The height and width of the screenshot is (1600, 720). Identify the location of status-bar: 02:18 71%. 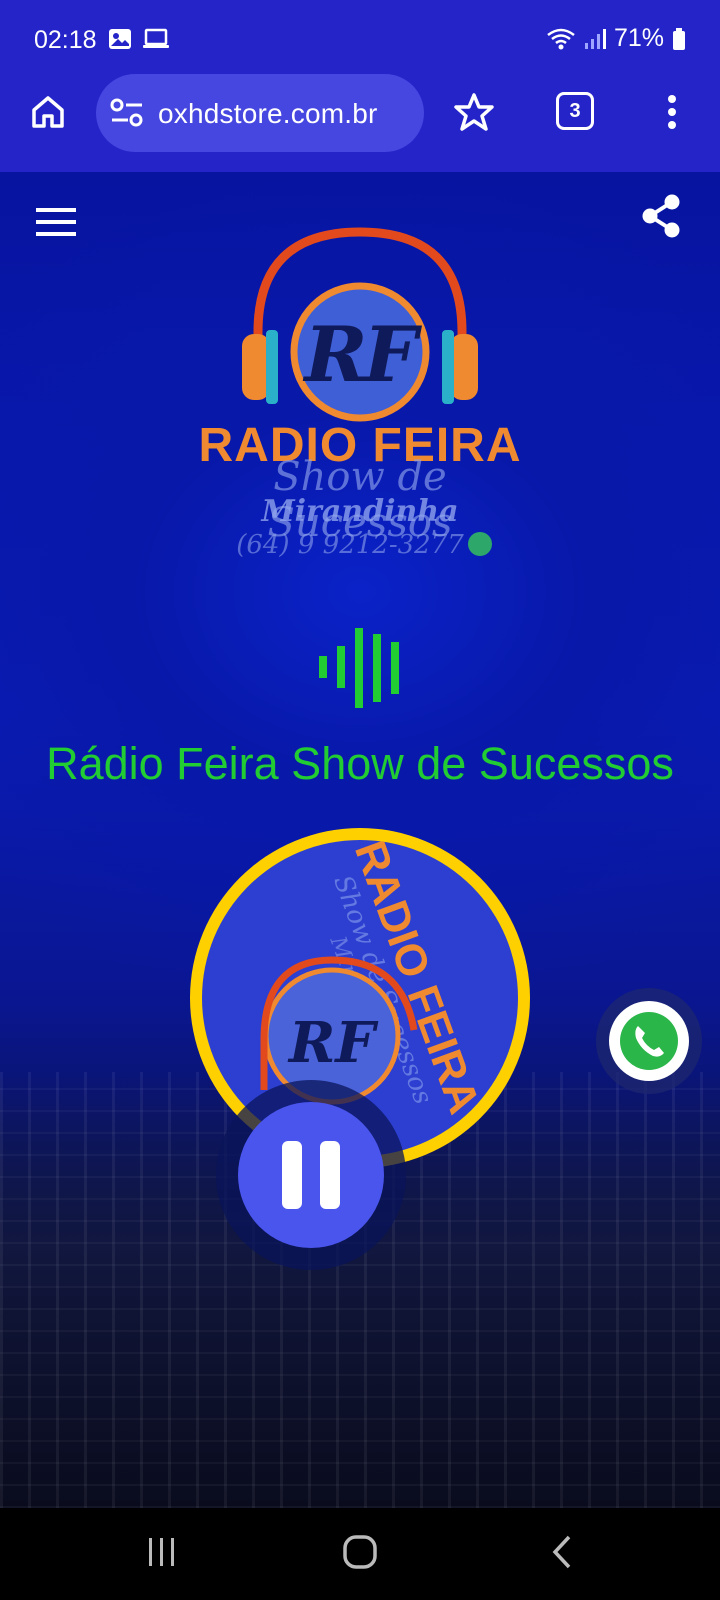
(360, 40).